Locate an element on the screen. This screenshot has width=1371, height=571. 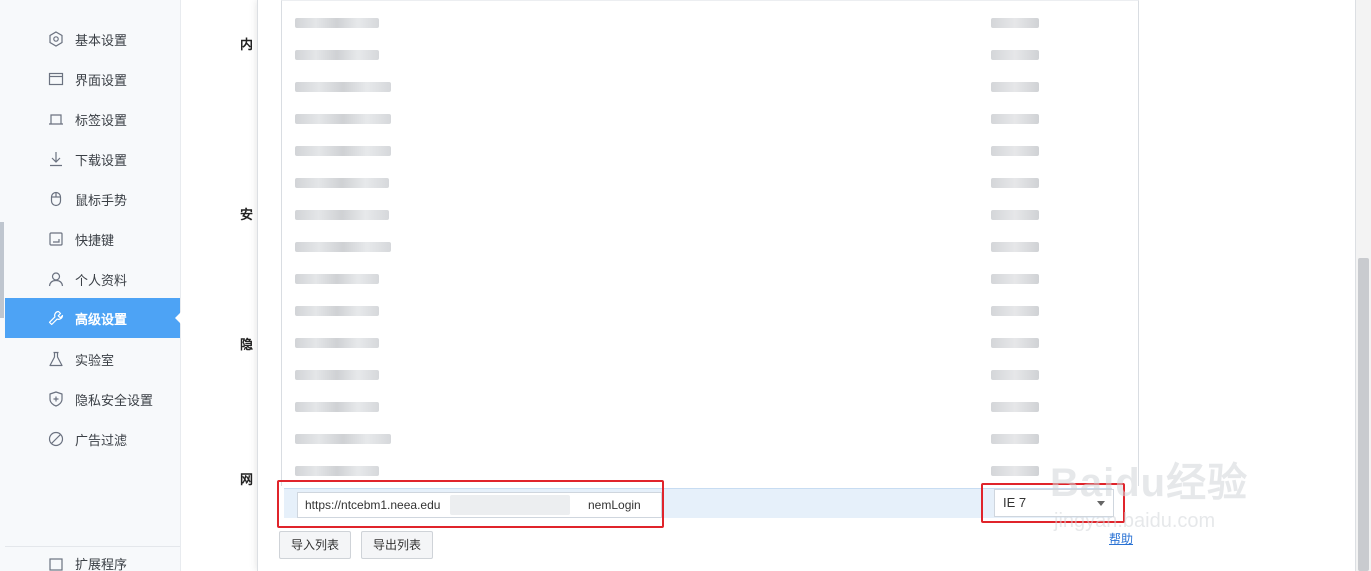
sidebar-item-label: 广告过滤 is located at coordinates (101, 441).